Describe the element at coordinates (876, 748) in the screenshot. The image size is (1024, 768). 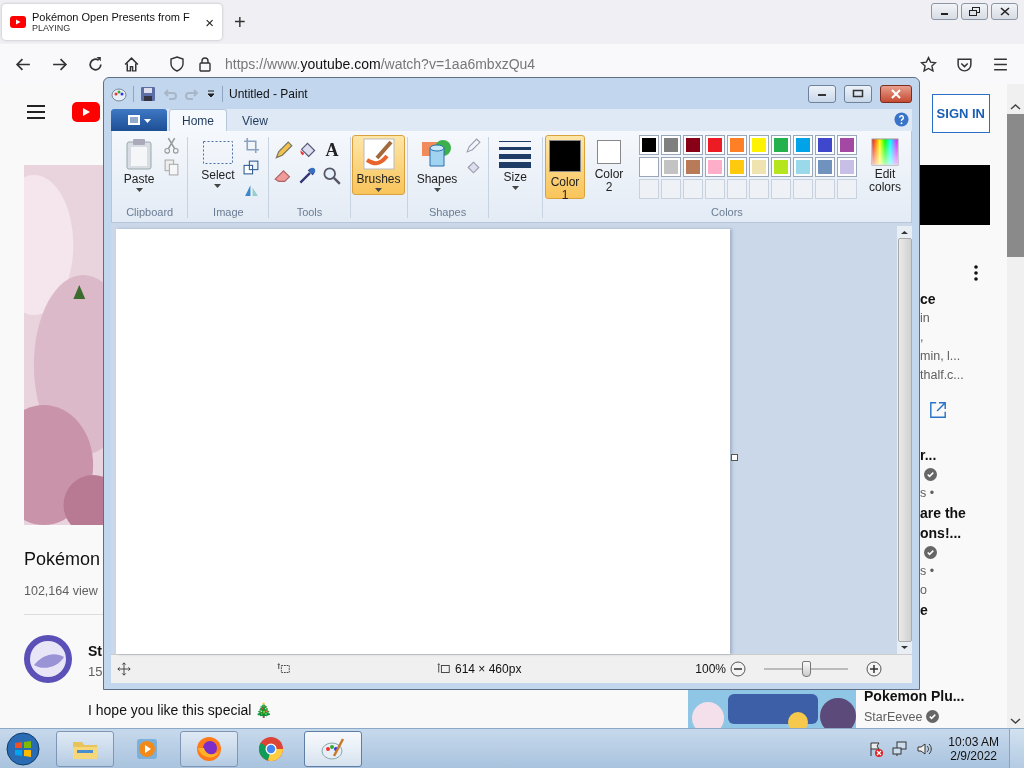
I see `flag-warning-icon` at that location.